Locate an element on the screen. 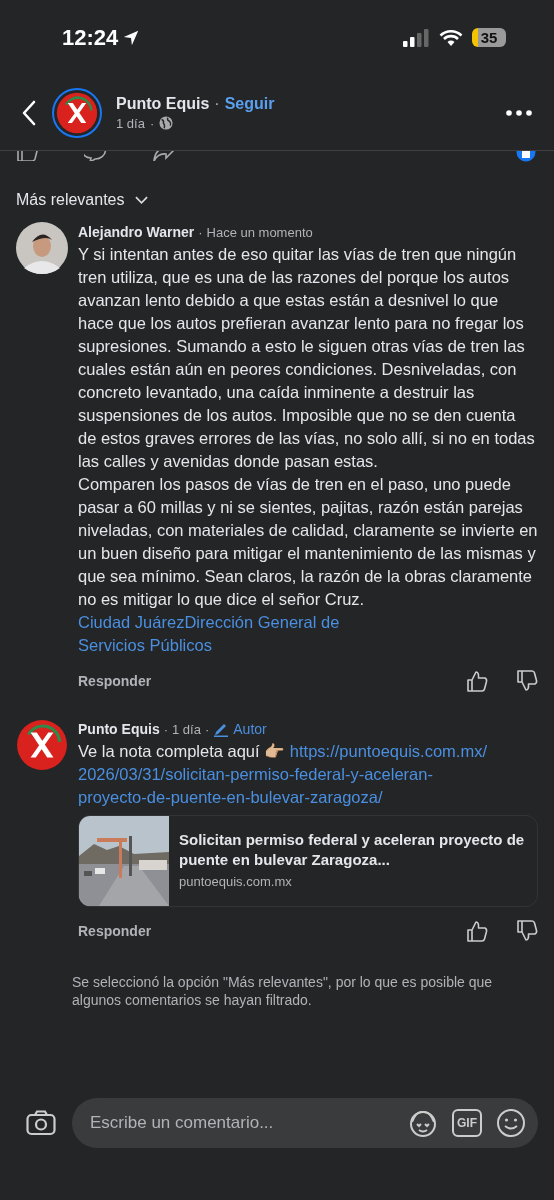  pencil-icon is located at coordinates (221, 729).